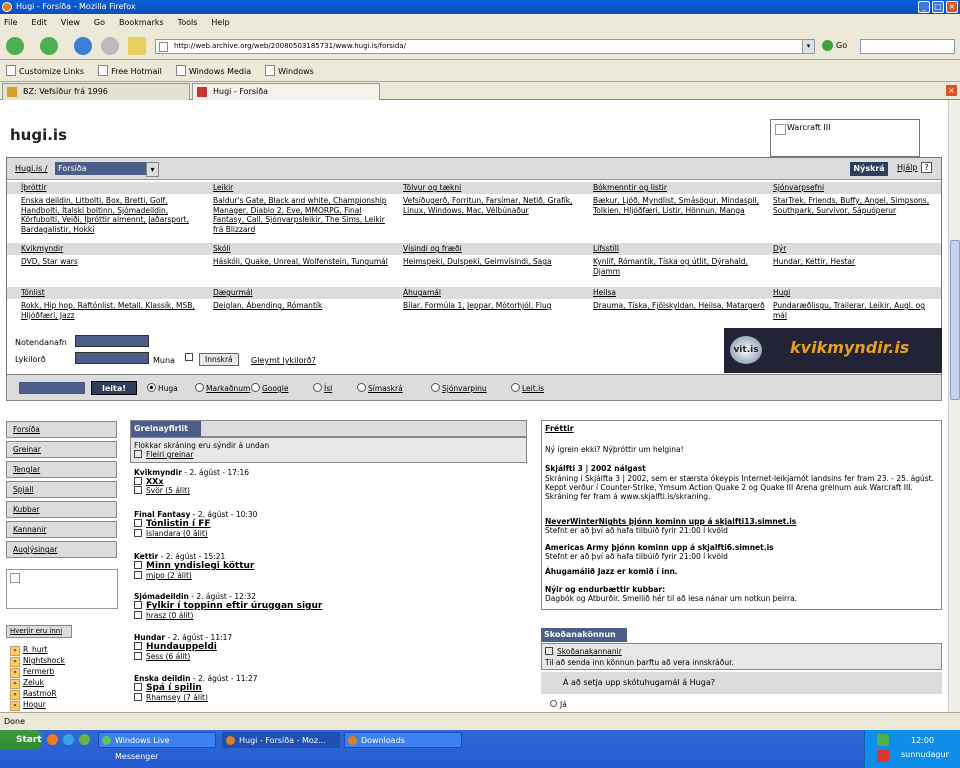 The width and height of the screenshot is (960, 768). I want to click on leftnav-auglysingar: Auglýsingar, so click(61, 549).